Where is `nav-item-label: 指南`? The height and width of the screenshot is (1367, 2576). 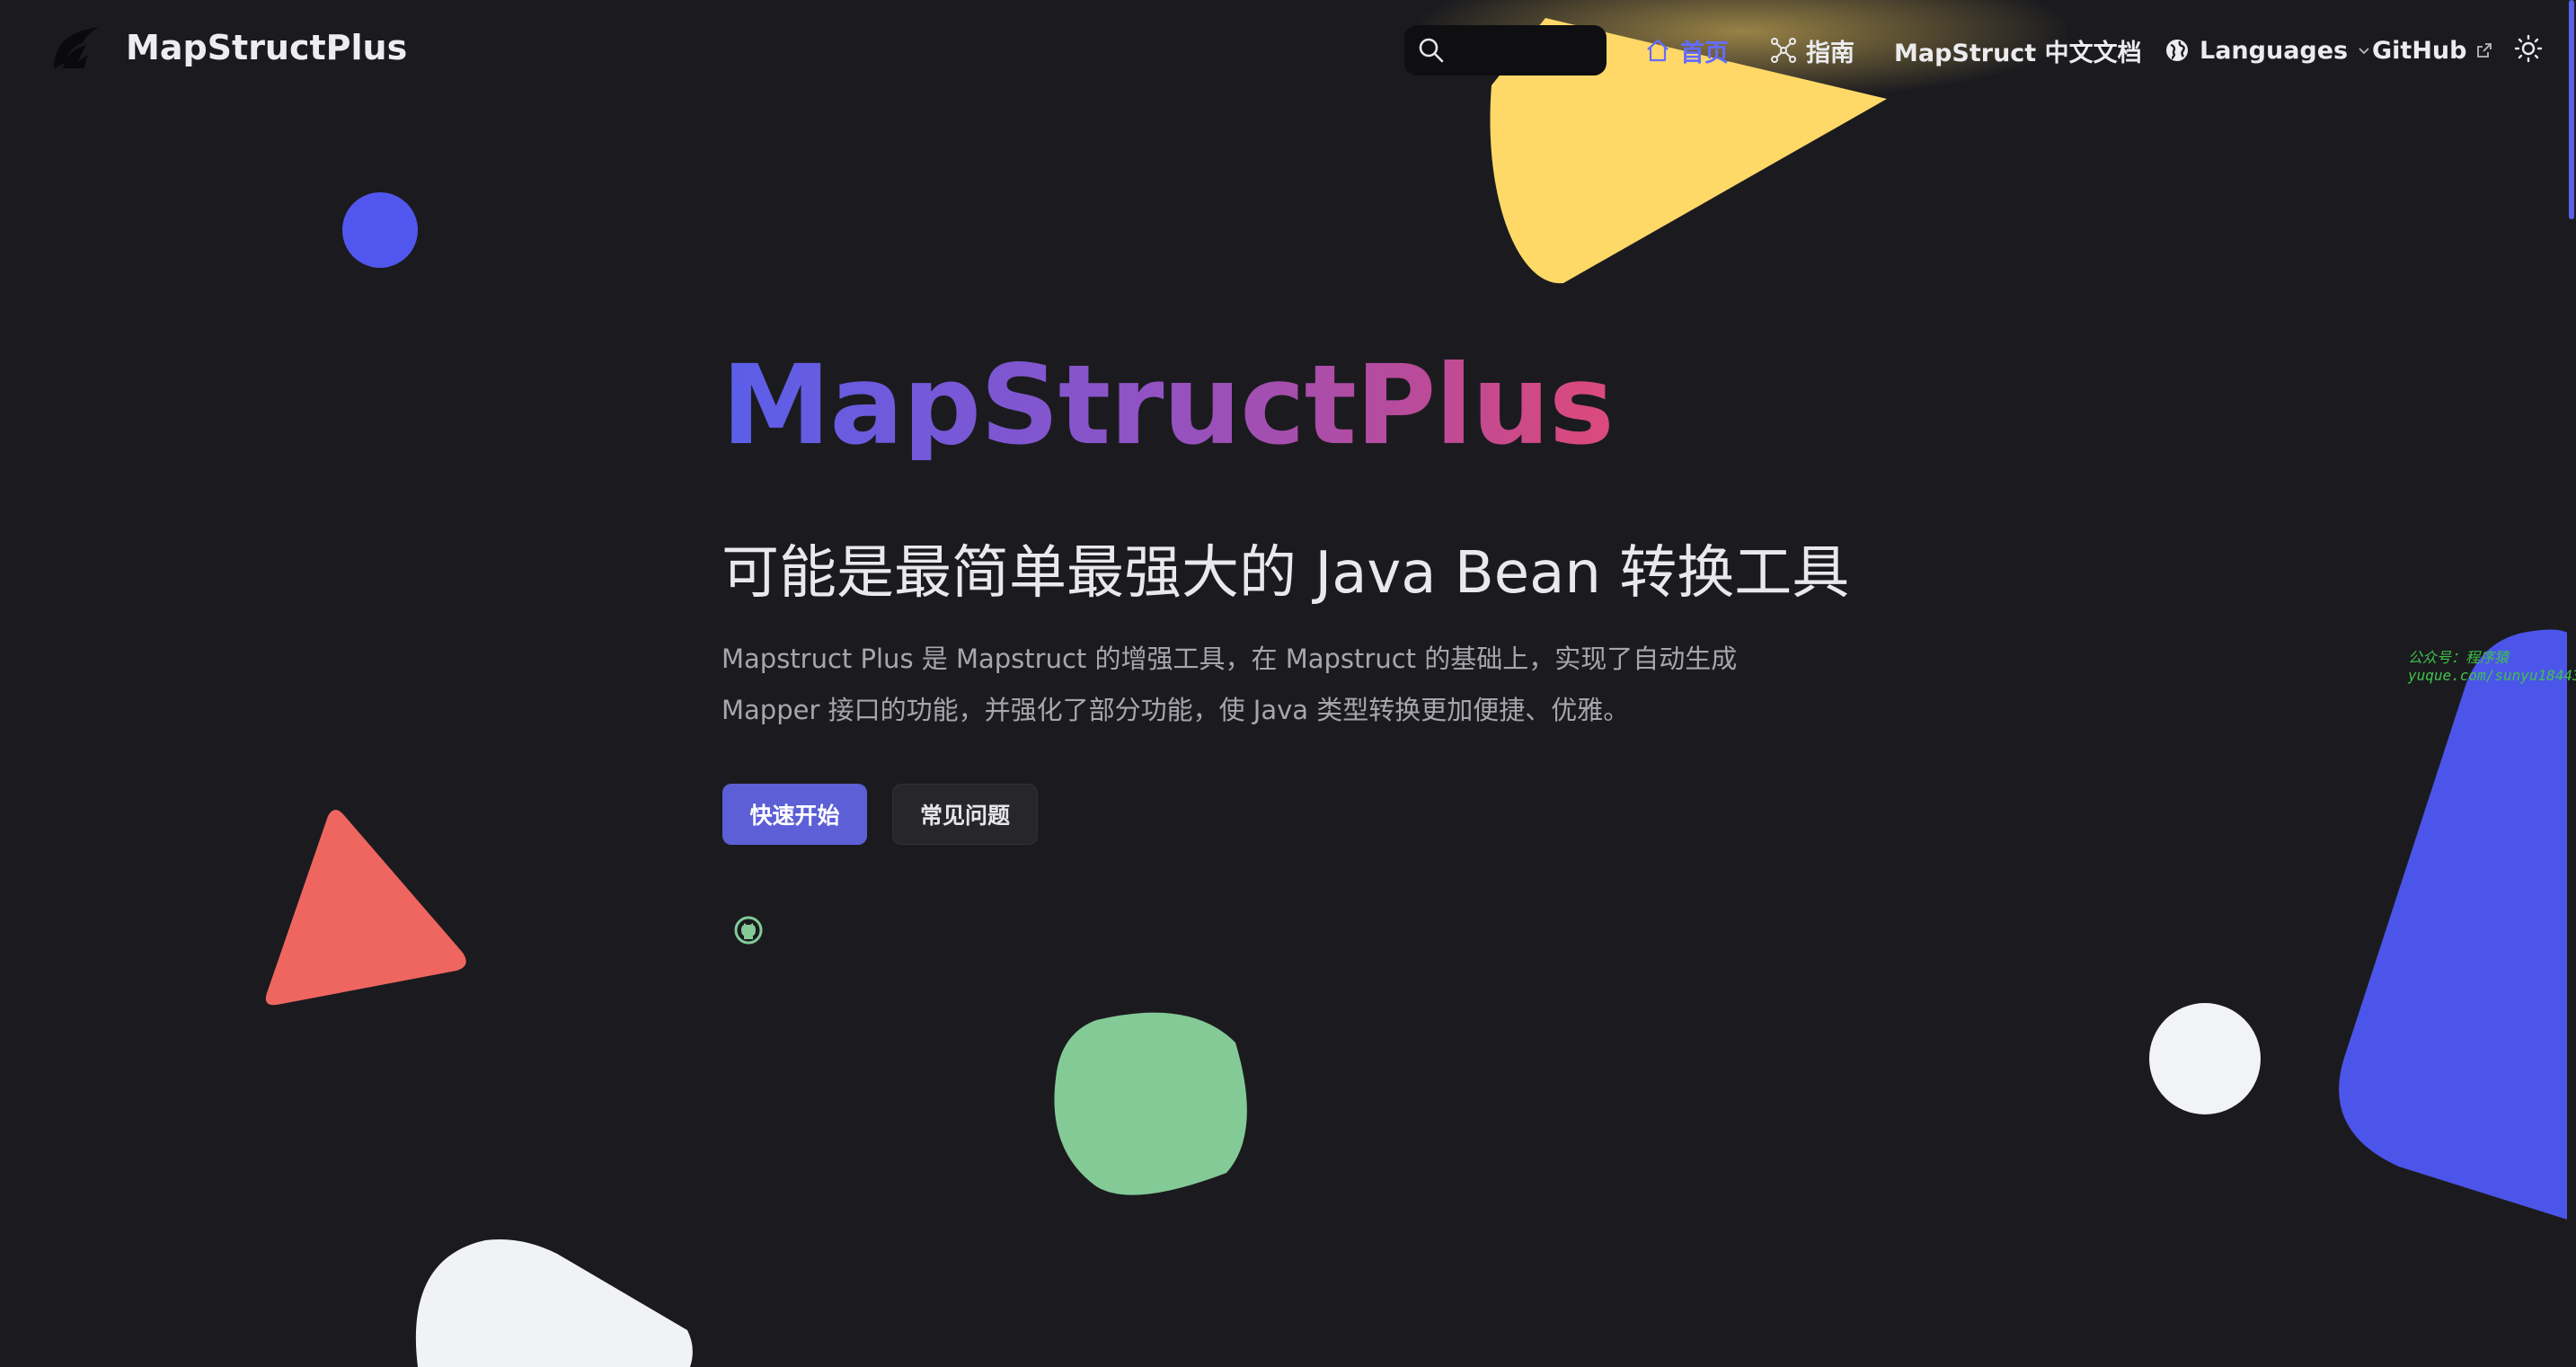 nav-item-label: 指南 is located at coordinates (1830, 53).